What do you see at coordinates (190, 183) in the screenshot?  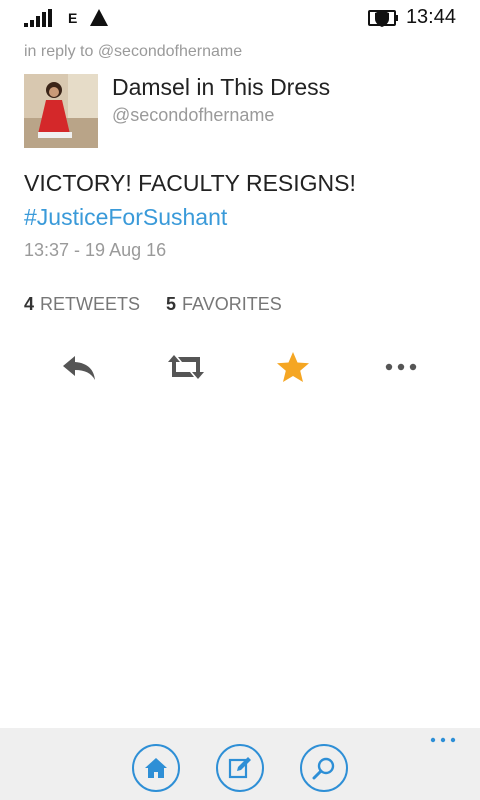 I see `tweet-text: VICTORY! FACULTY RESIGNS!` at bounding box center [190, 183].